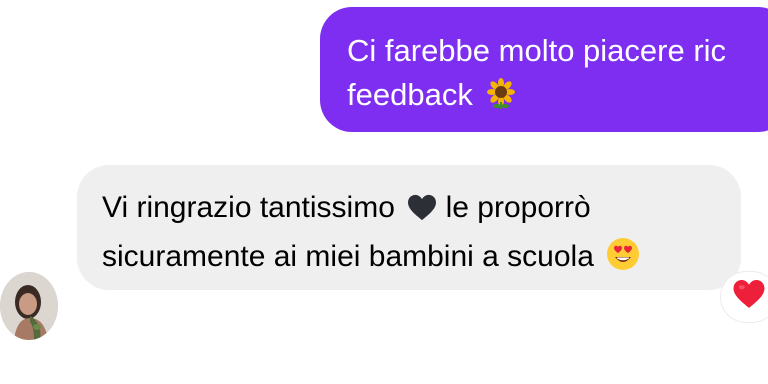 This screenshot has width=768, height=384. What do you see at coordinates (501, 100) in the screenshot?
I see `sunflower-icon` at bounding box center [501, 100].